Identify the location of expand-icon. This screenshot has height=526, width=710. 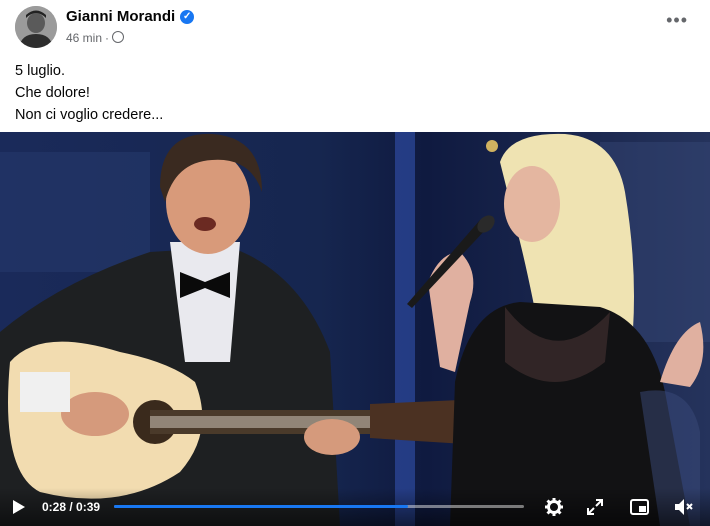
(595, 507).